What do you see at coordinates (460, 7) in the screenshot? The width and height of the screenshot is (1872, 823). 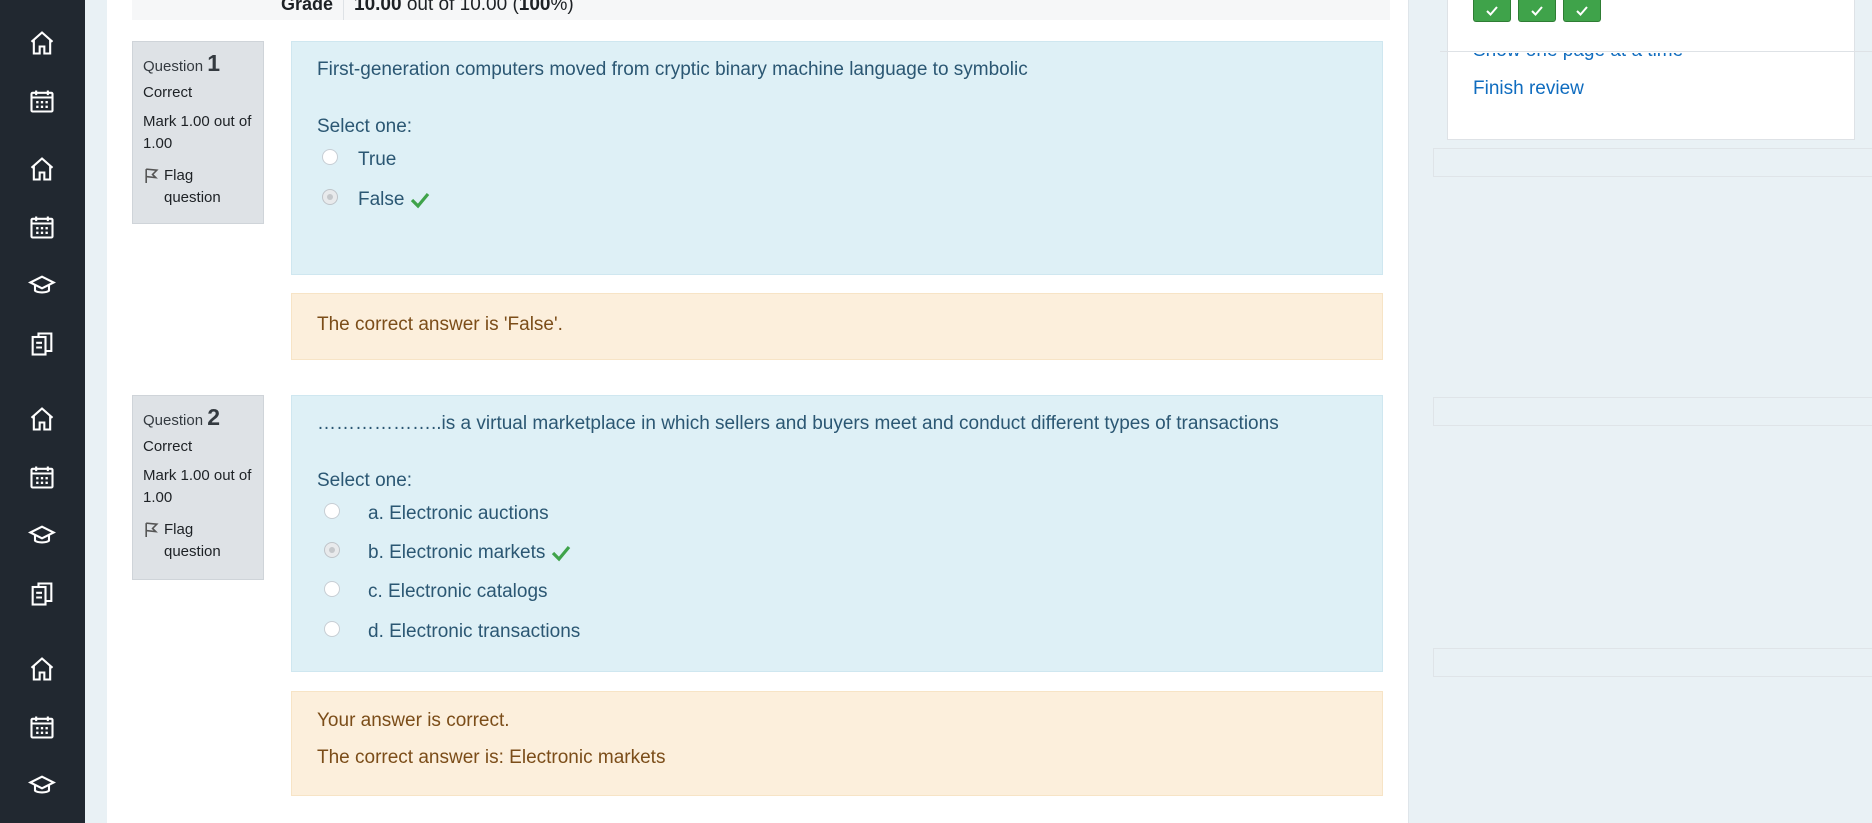 I see `grade-out-of: out of 10.00 (` at bounding box center [460, 7].